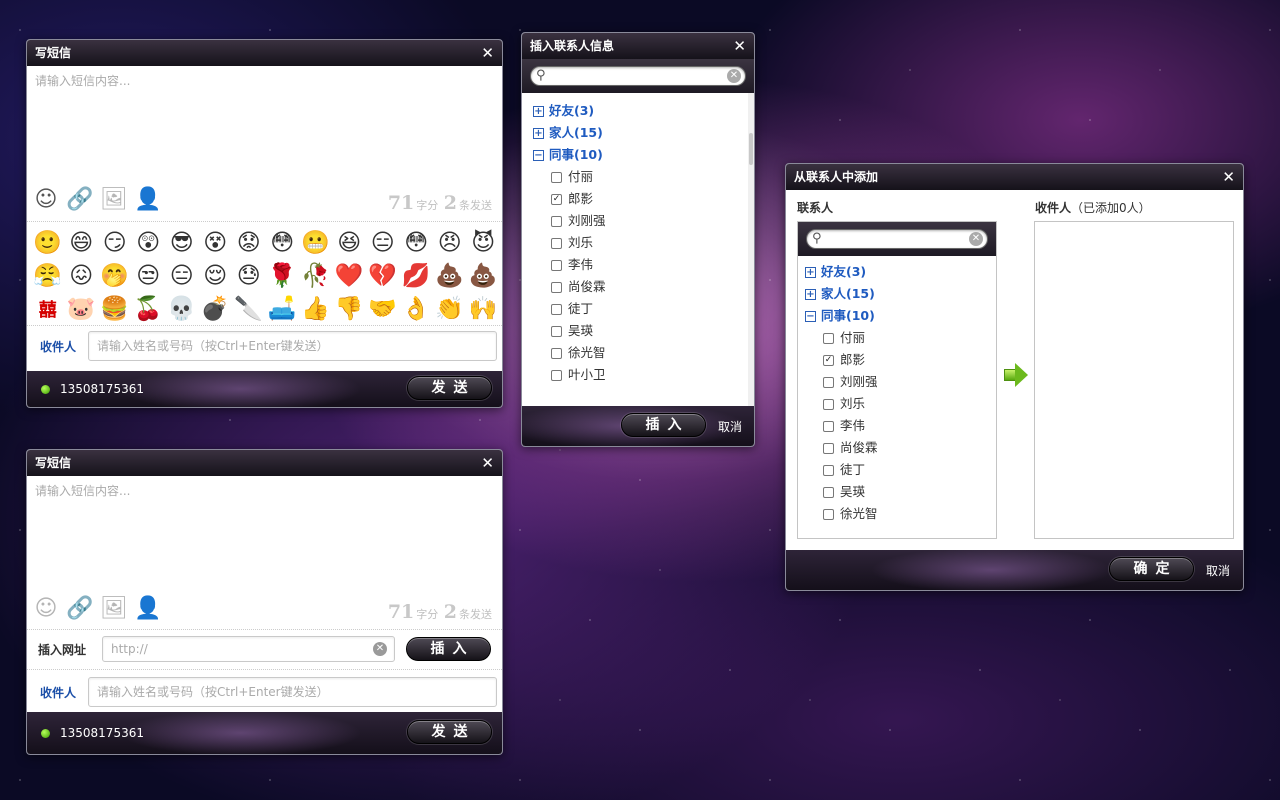 This screenshot has width=1280, height=800. I want to click on add-arrow-icon, so click(1017, 375).